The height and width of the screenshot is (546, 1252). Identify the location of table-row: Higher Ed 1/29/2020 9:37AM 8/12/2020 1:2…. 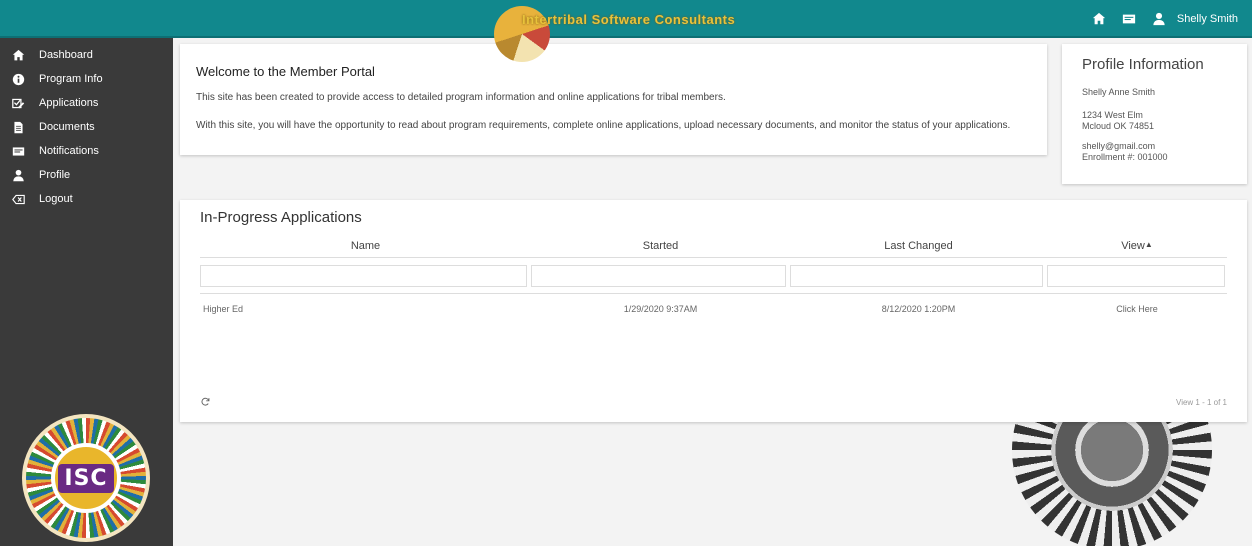
(713, 309).